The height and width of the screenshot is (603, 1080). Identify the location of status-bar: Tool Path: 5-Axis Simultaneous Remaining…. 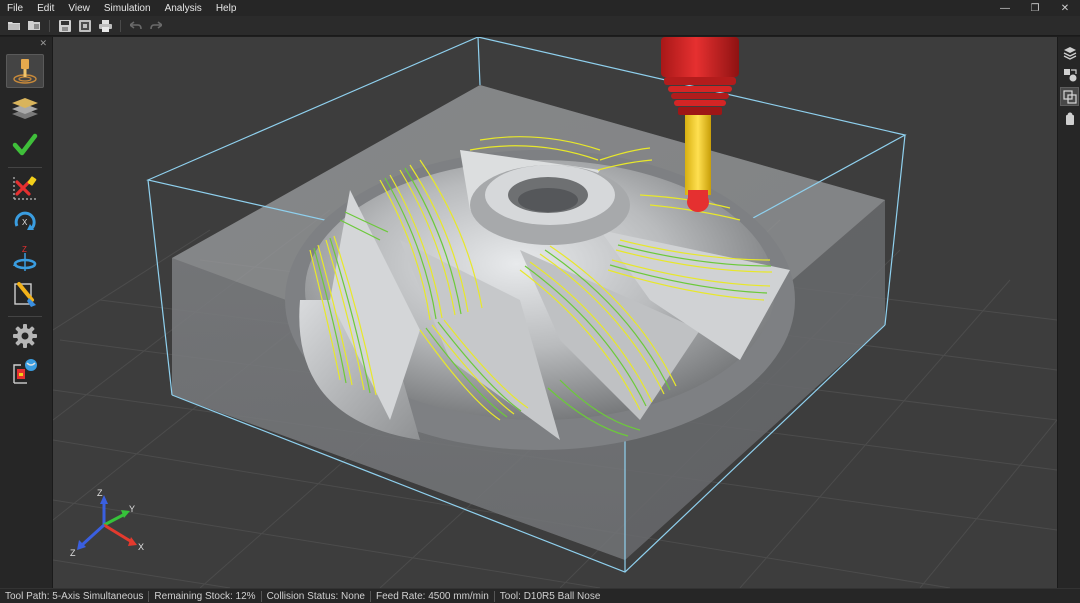
(540, 595).